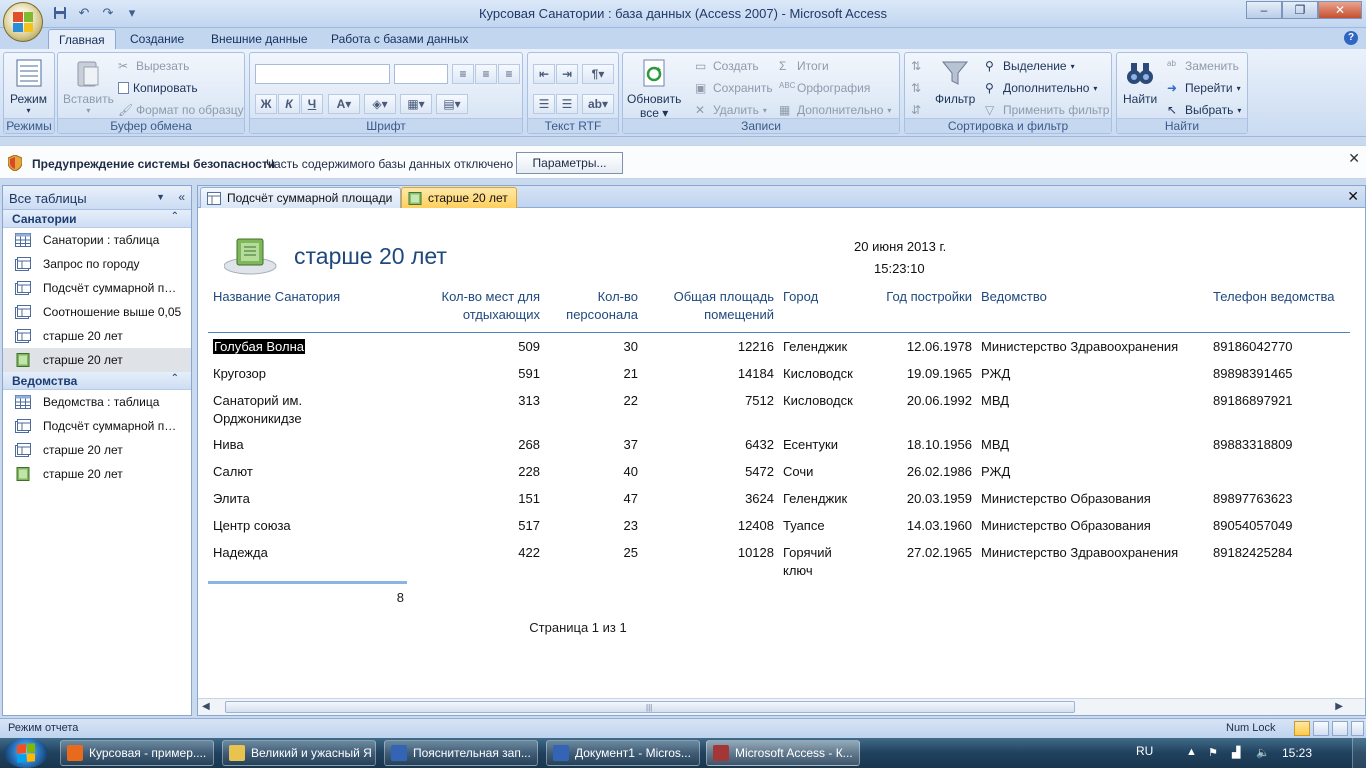 The image size is (1366, 768). What do you see at coordinates (91, 264) in the screenshot?
I see `nav-item-label: Запрос по городу` at bounding box center [91, 264].